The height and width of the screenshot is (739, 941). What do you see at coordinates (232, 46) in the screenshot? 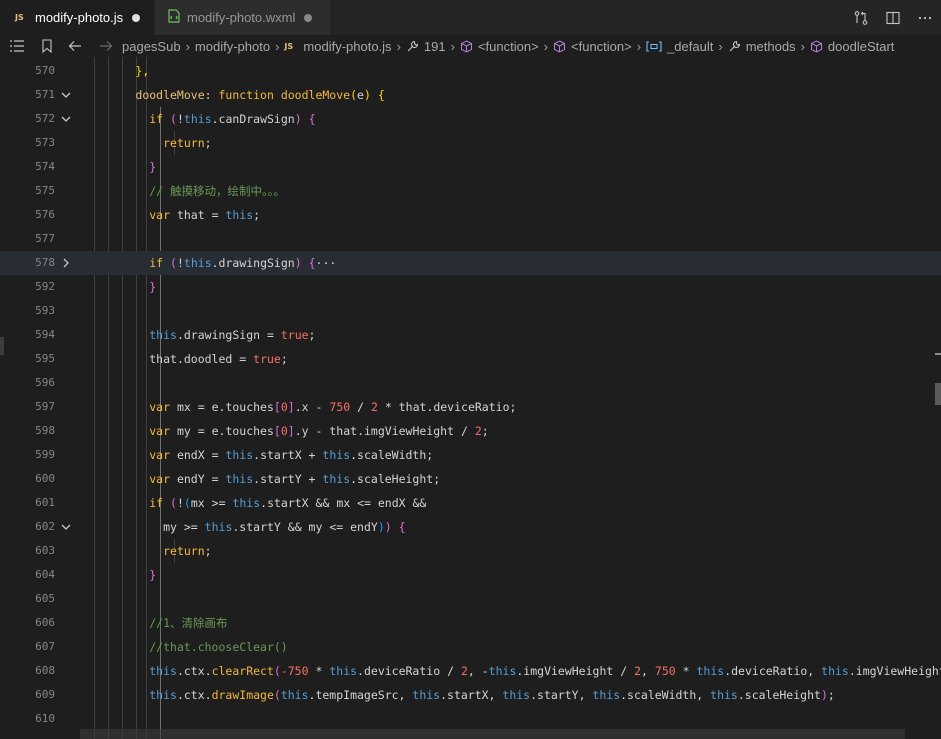
I see `breadcrumb-item-modify-photo: modify-photo` at bounding box center [232, 46].